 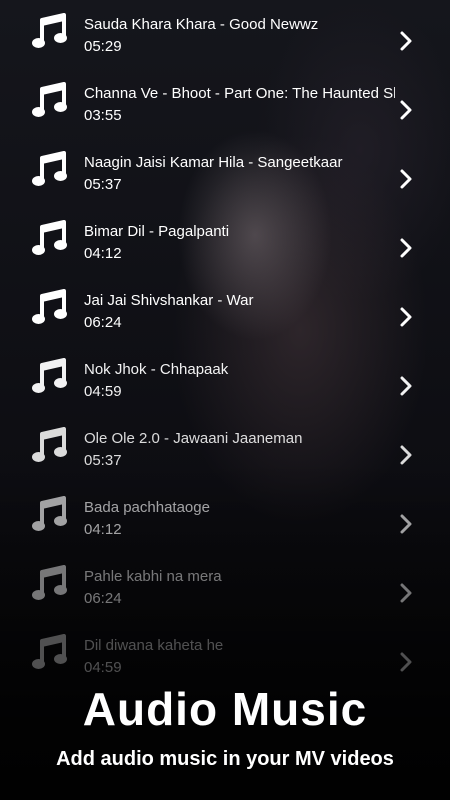 What do you see at coordinates (225, 241) in the screenshot?
I see `track-row: Bimar Dil - Pagalpanti 04:12` at bounding box center [225, 241].